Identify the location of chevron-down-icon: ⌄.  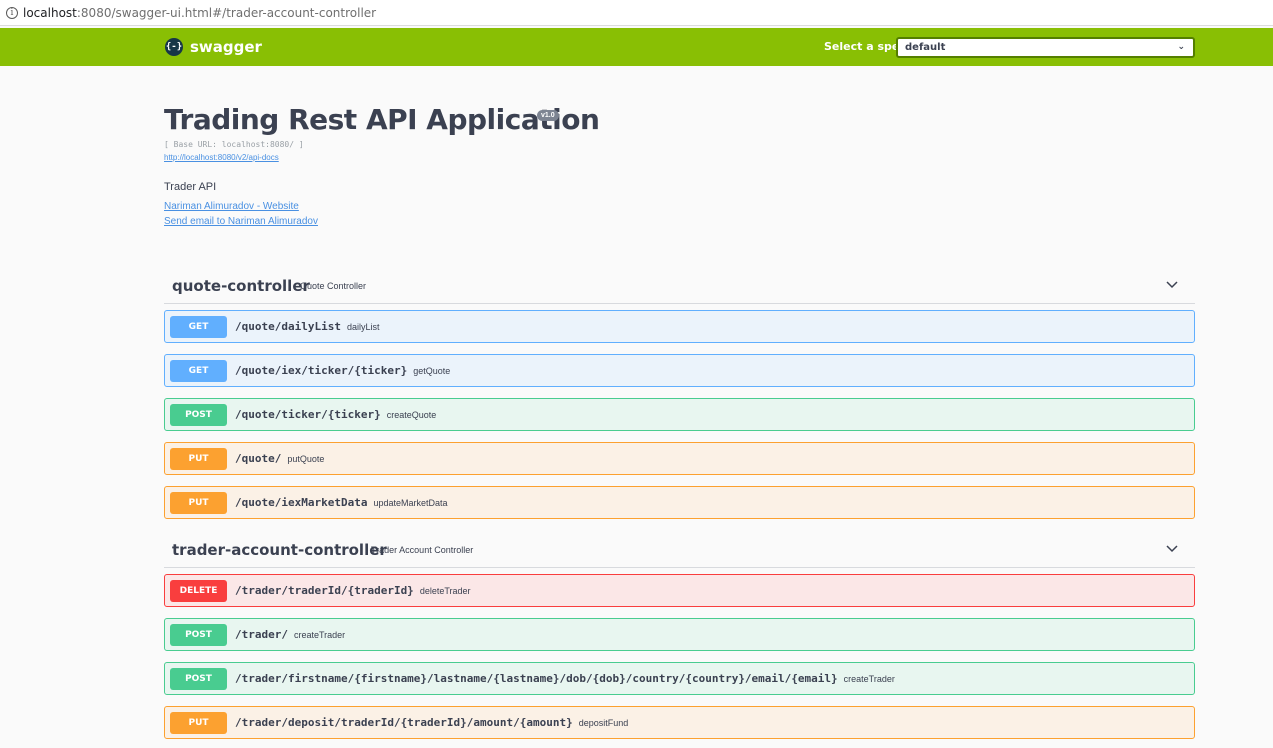
(1181, 47).